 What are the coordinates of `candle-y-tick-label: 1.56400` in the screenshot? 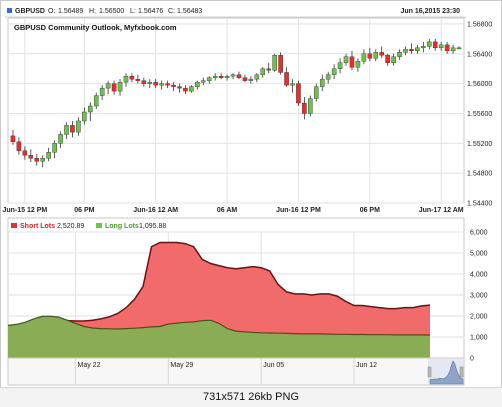 It's located at (479, 54).